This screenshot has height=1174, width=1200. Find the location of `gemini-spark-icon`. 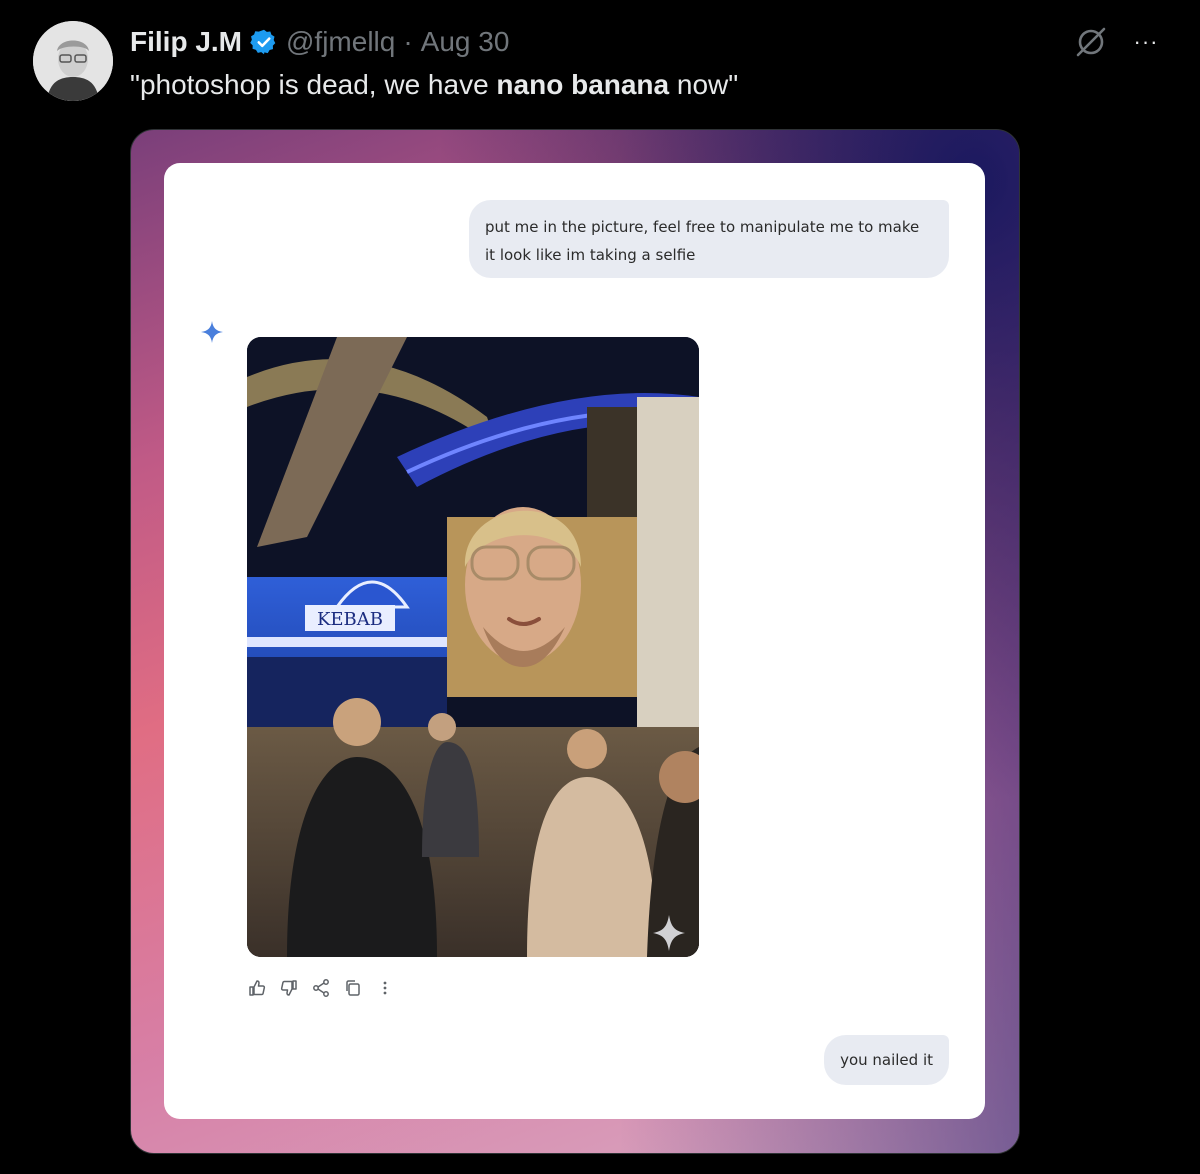

gemini-spark-icon is located at coordinates (212, 332).